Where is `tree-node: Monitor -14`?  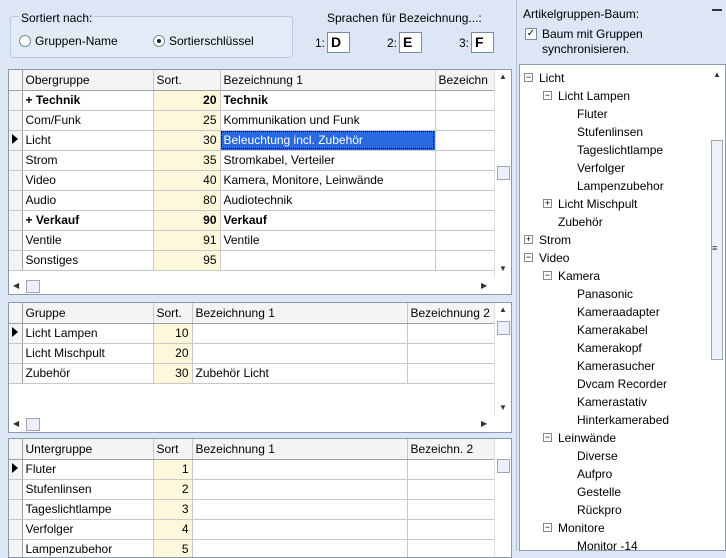
tree-node: Monitor -14 is located at coordinates (607, 543).